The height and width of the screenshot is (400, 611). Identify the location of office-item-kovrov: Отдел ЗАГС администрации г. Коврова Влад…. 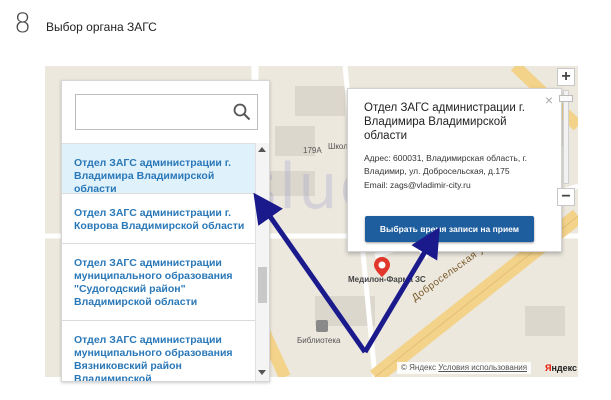
(158, 219).